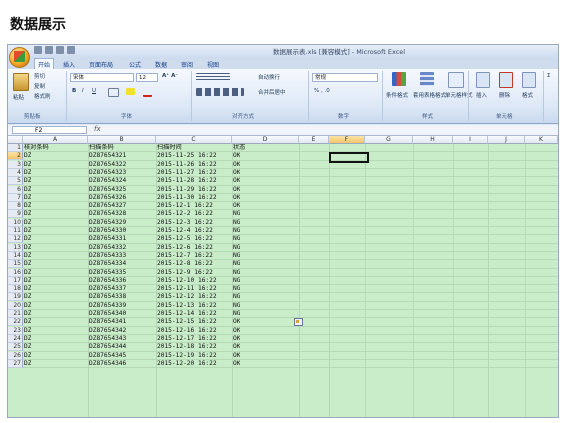 This screenshot has height=423, width=564. Describe the element at coordinates (483, 80) in the screenshot. I see `insert-cells-icon` at that location.